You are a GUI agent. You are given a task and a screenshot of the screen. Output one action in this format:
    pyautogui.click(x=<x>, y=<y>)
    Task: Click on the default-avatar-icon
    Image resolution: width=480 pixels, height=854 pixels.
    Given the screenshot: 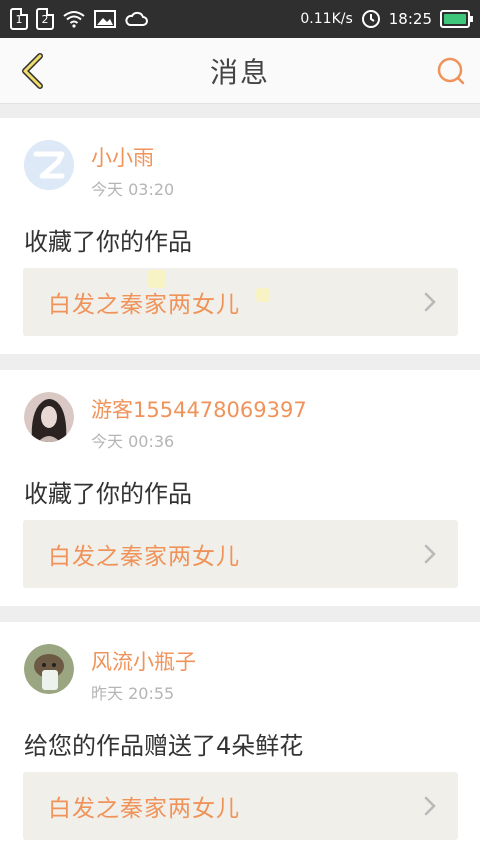 What is the action you would take?
    pyautogui.click(x=49, y=165)
    